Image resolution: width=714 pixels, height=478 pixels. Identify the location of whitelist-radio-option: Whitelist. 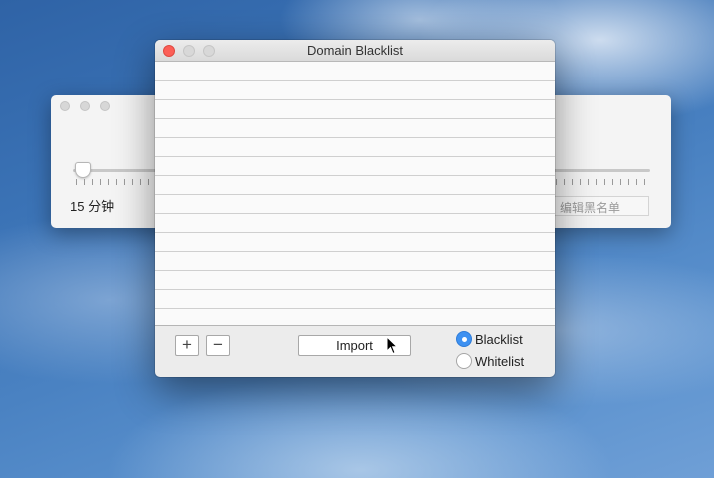
(490, 361).